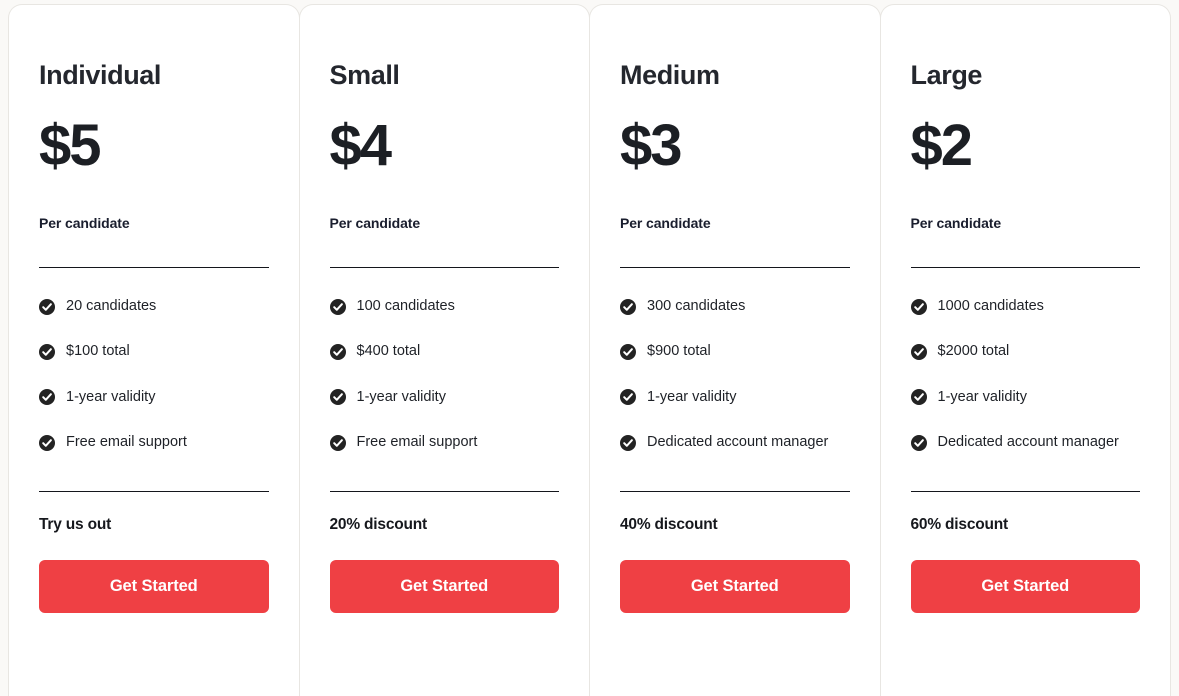  Describe the element at coordinates (405, 306) in the screenshot. I see `feature-label: 100 candidates` at that location.